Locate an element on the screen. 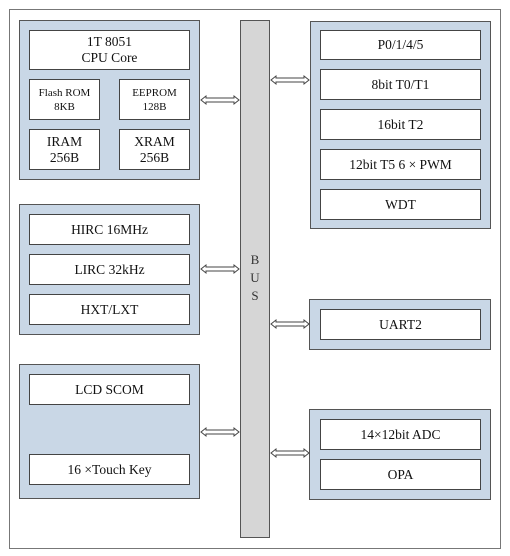 Image resolution: width=510 pixels, height=556 pixels. timer2-block: 16bit T2 is located at coordinates (400, 124).